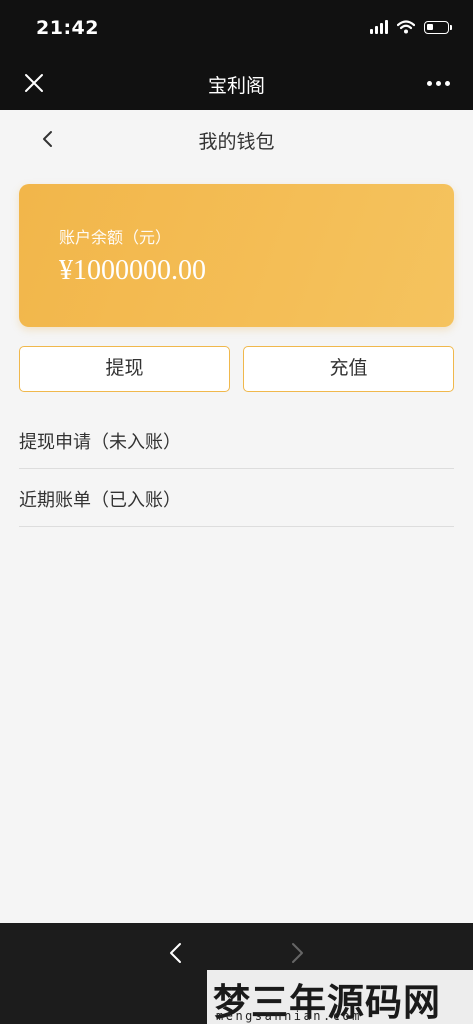 This screenshot has height=1024, width=473. Describe the element at coordinates (236, 29) in the screenshot. I see `status-bar: 21:42` at that location.